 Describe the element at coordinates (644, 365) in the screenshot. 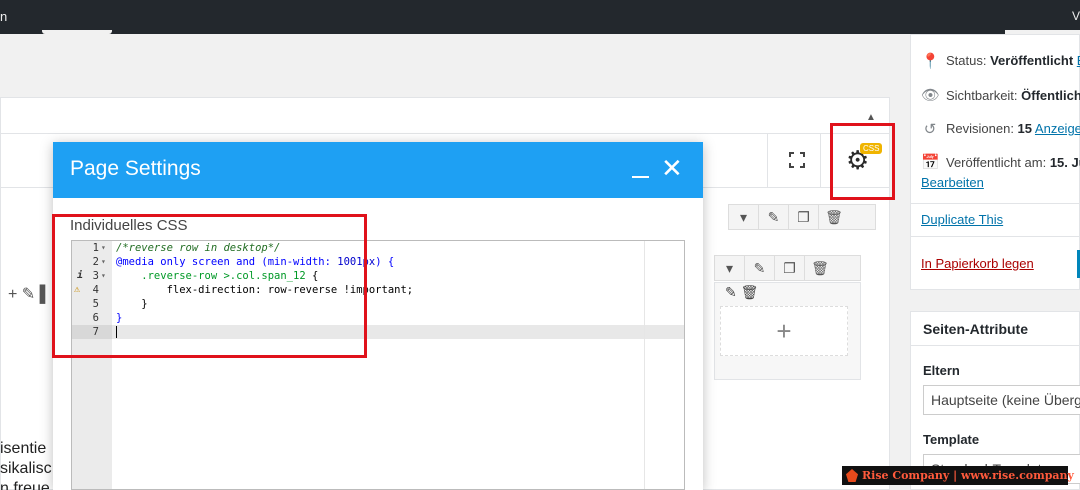

I see `print-margin` at that location.